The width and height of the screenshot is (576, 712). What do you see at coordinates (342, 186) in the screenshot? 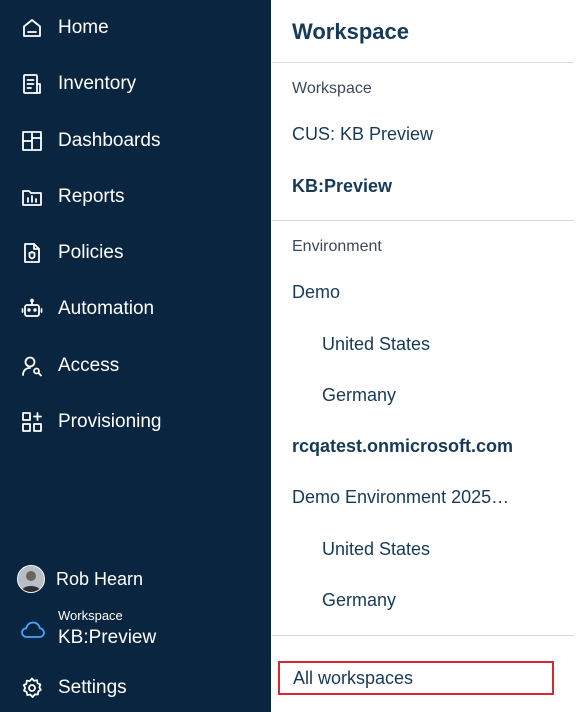
I see `workspace-option-kb-preview: KB:Preview` at bounding box center [342, 186].